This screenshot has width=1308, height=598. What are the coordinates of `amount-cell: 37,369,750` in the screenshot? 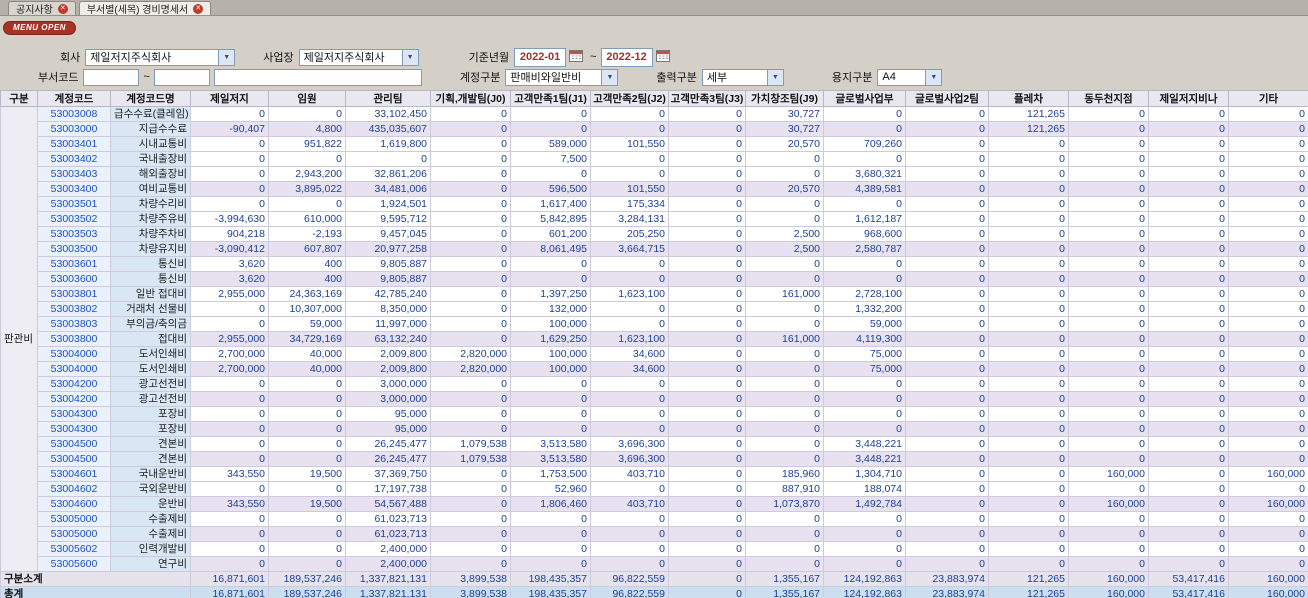 It's located at (388, 474).